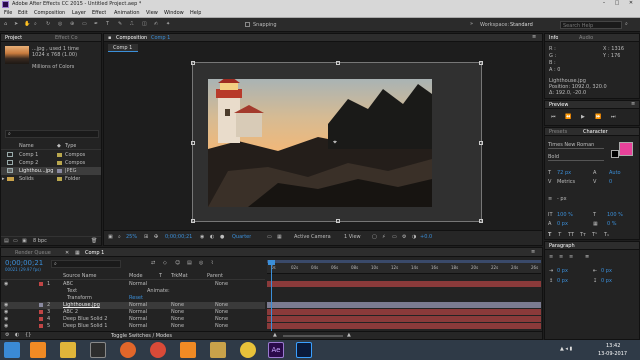 The image size is (640, 360). What do you see at coordinates (594, 235) in the screenshot?
I see `superscript-button: T¹` at bounding box center [594, 235].